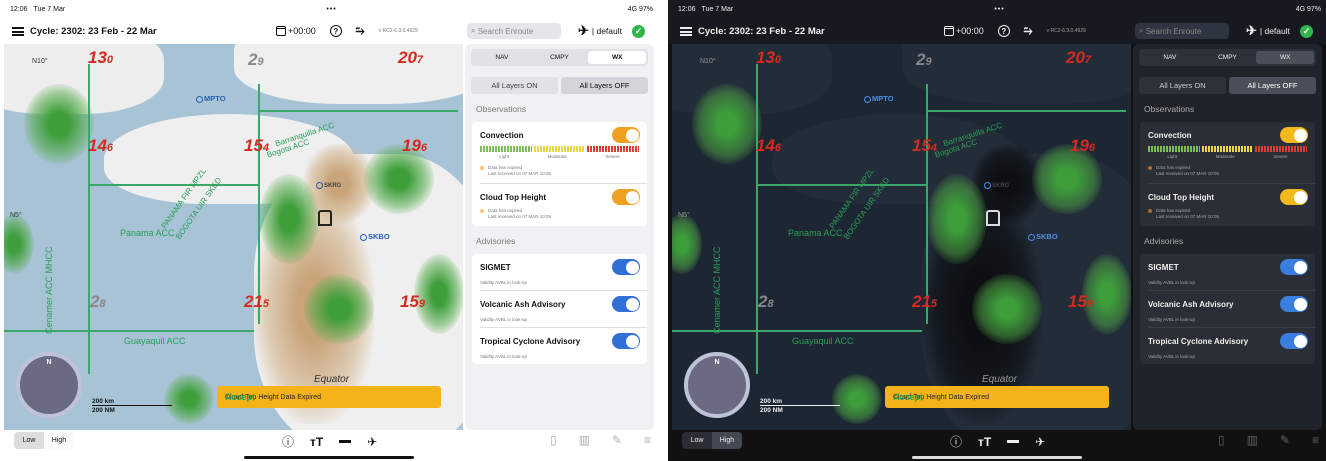 The image size is (1326, 461). I want to click on status-bar: 12:06 Tue 7 Mar ••• 4G 97%, so click(331, 9).